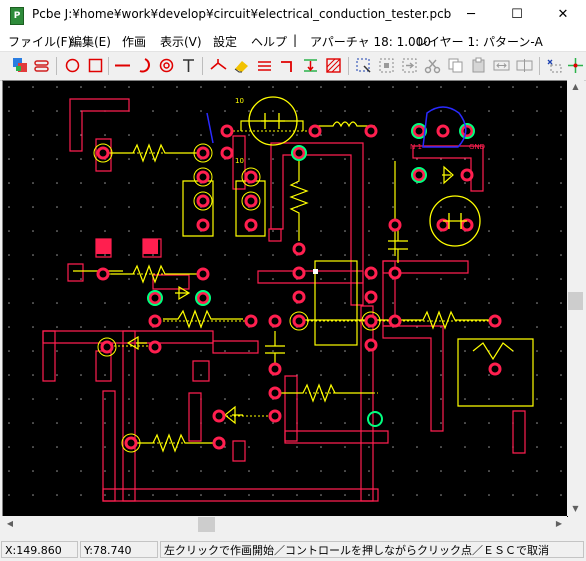  Describe the element at coordinates (166, 65) in the screenshot. I see `target-icon` at that location.